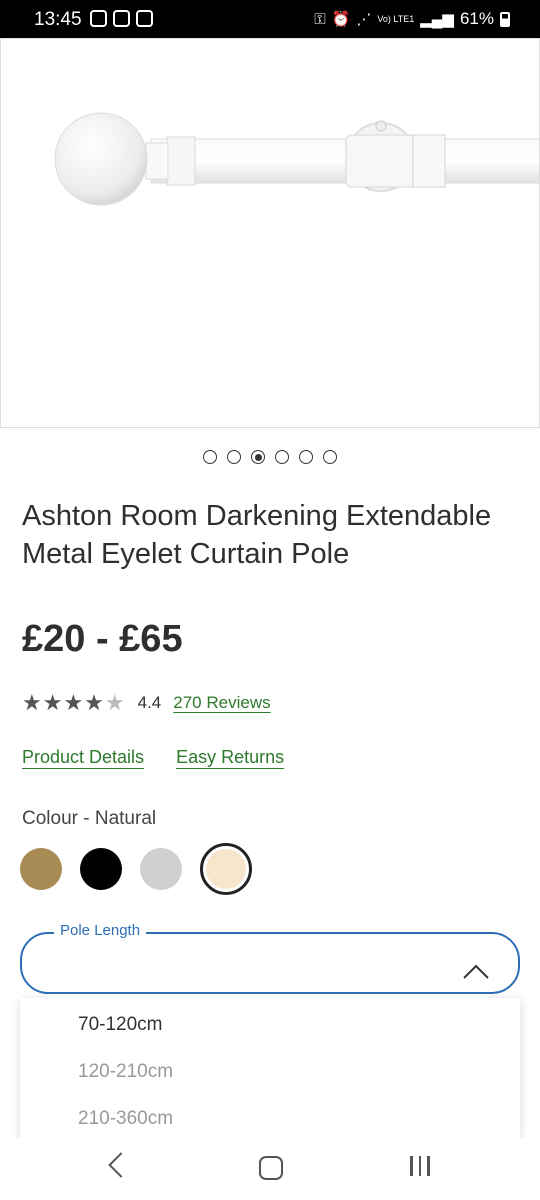 Image resolution: width=540 pixels, height=1200 pixels. Describe the element at coordinates (149, 702) in the screenshot. I see `rating-value: 4.4` at that location.